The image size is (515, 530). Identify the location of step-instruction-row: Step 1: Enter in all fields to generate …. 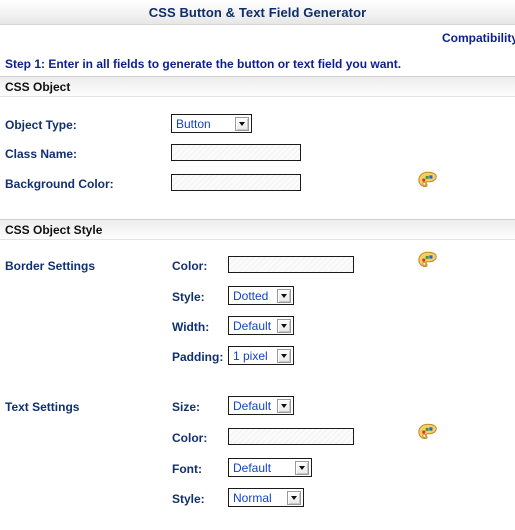
(257, 63).